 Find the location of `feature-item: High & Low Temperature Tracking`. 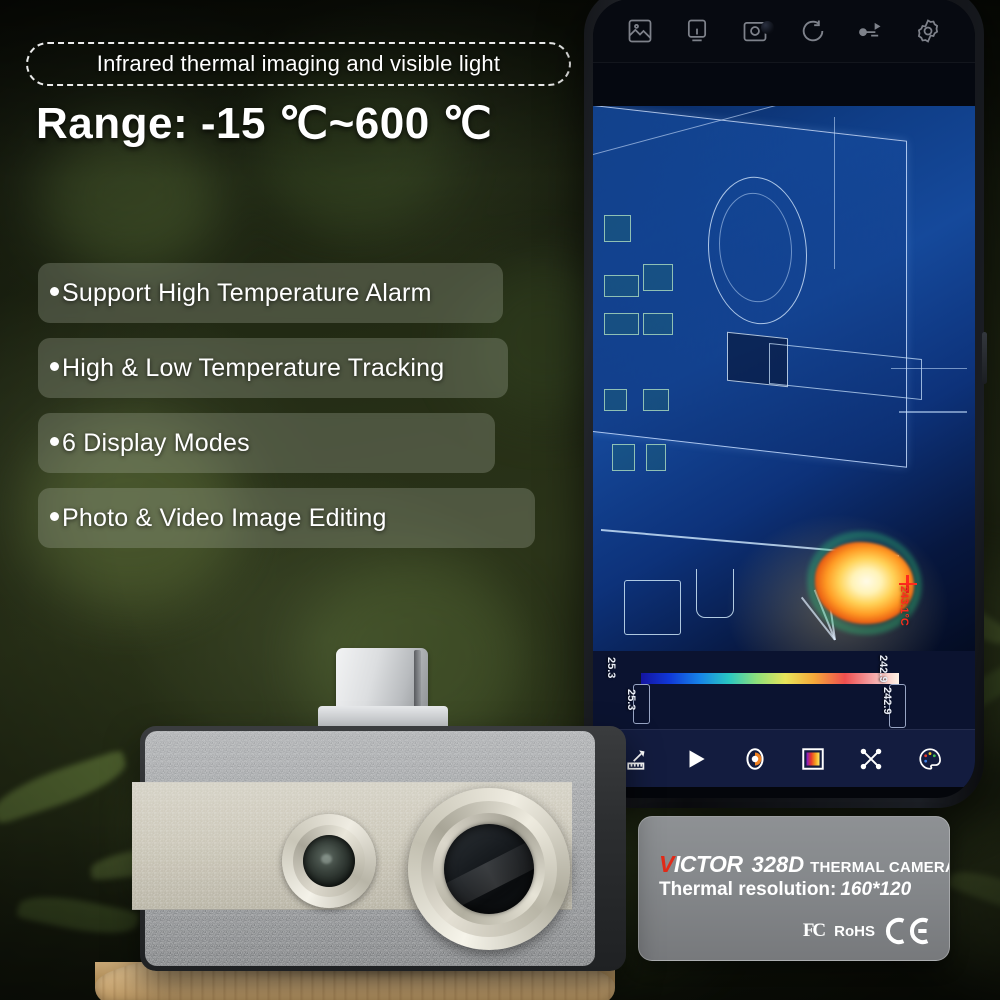

feature-item: High & Low Temperature Tracking is located at coordinates (273, 368).